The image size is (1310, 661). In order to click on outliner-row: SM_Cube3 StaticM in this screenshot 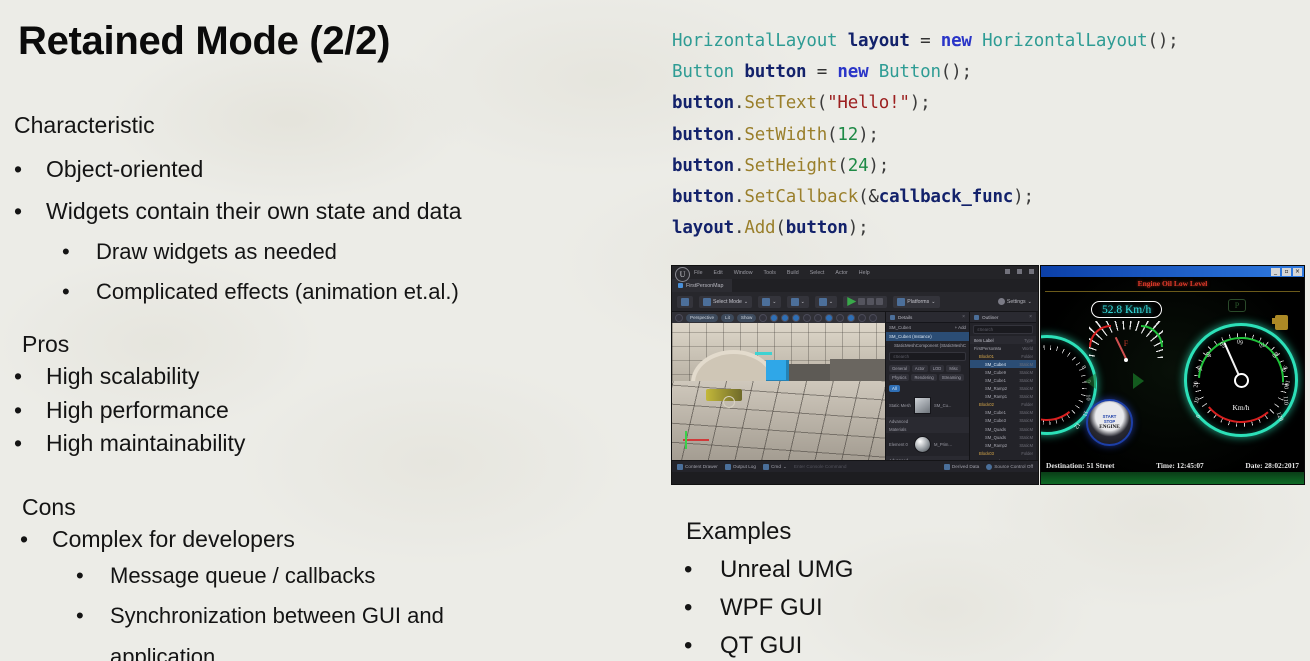, I will do `click(1003, 421)`.